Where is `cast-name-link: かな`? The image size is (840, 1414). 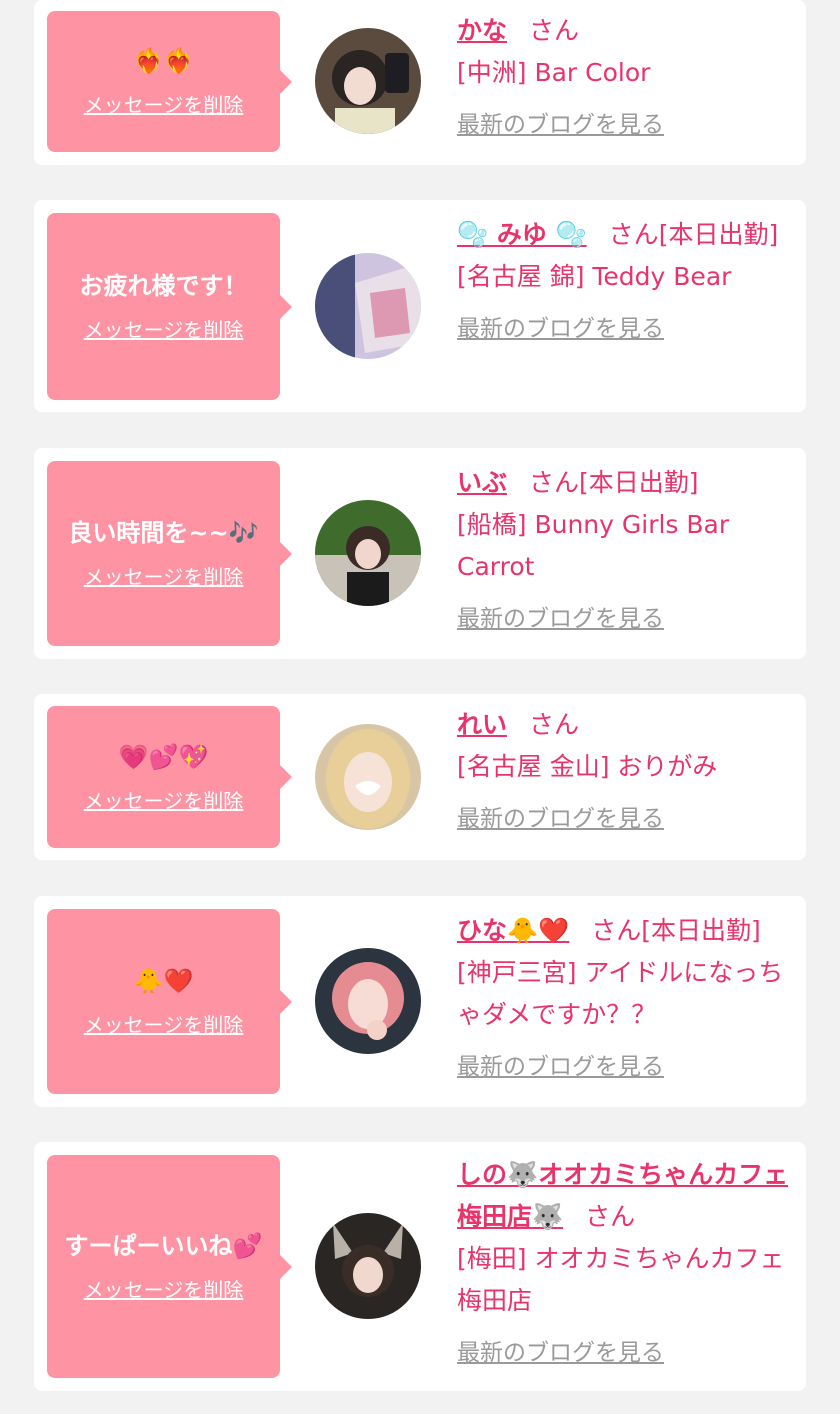
cast-name-link: かな is located at coordinates (482, 30).